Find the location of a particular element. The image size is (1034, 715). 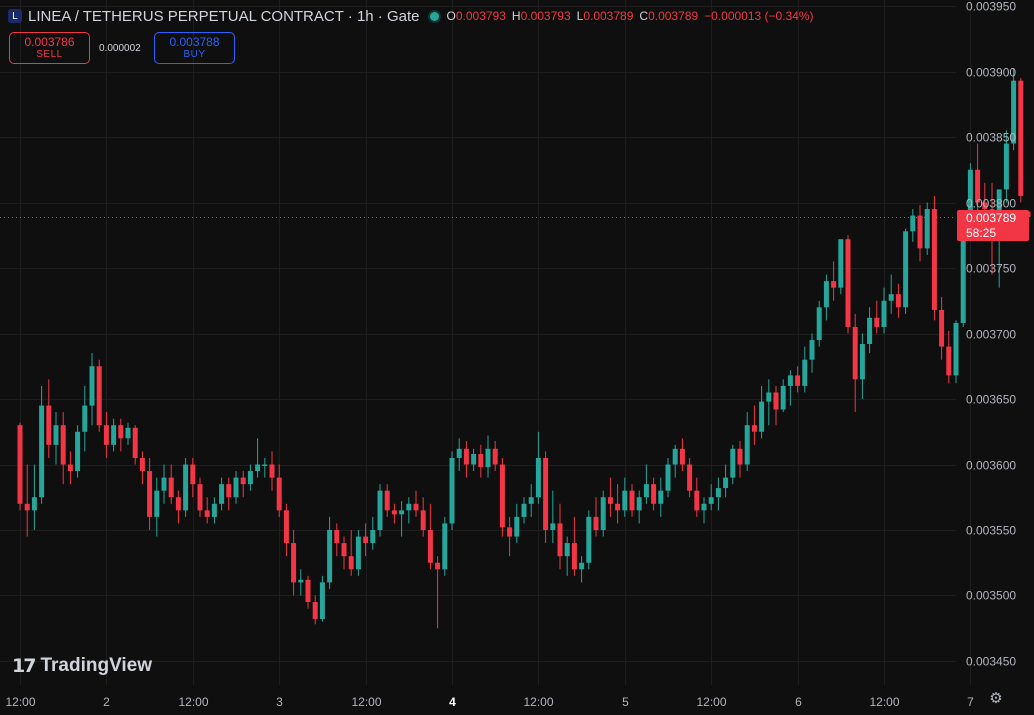

tradingview-wordmark: TradingView is located at coordinates (96, 665).